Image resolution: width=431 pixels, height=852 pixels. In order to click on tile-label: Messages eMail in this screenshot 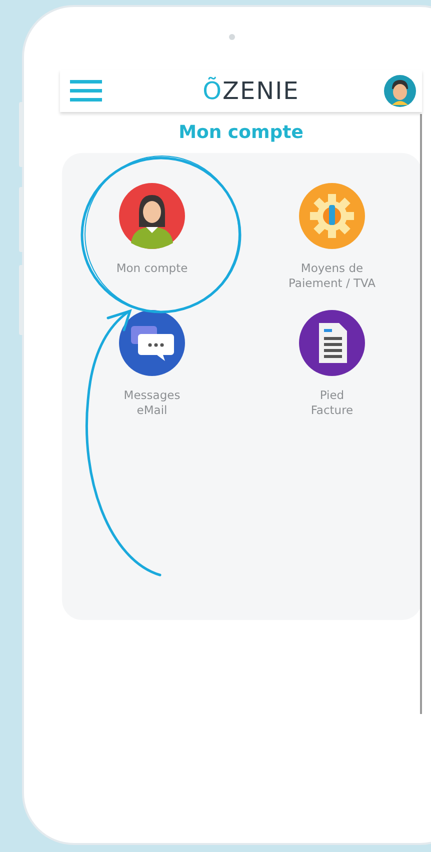, I will do `click(152, 403)`.